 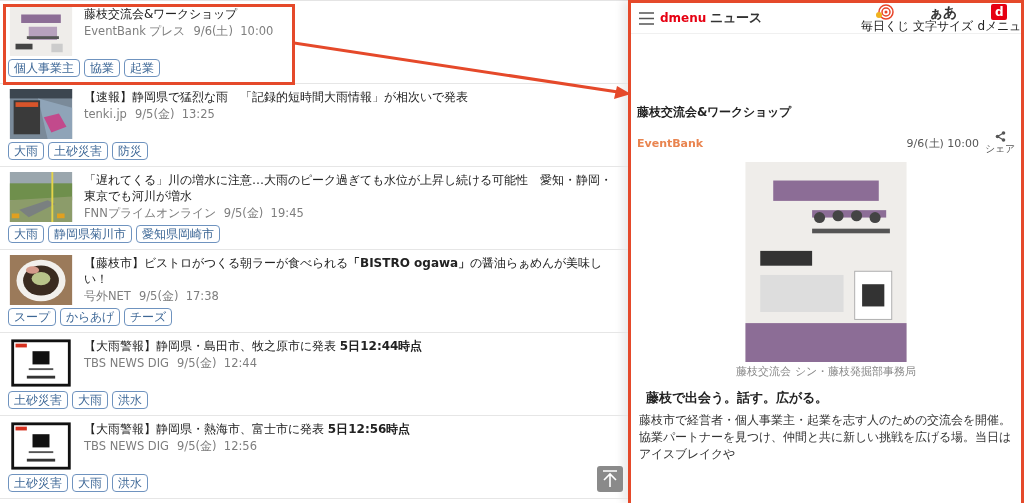 I want to click on share-icon, so click(x=1000, y=136).